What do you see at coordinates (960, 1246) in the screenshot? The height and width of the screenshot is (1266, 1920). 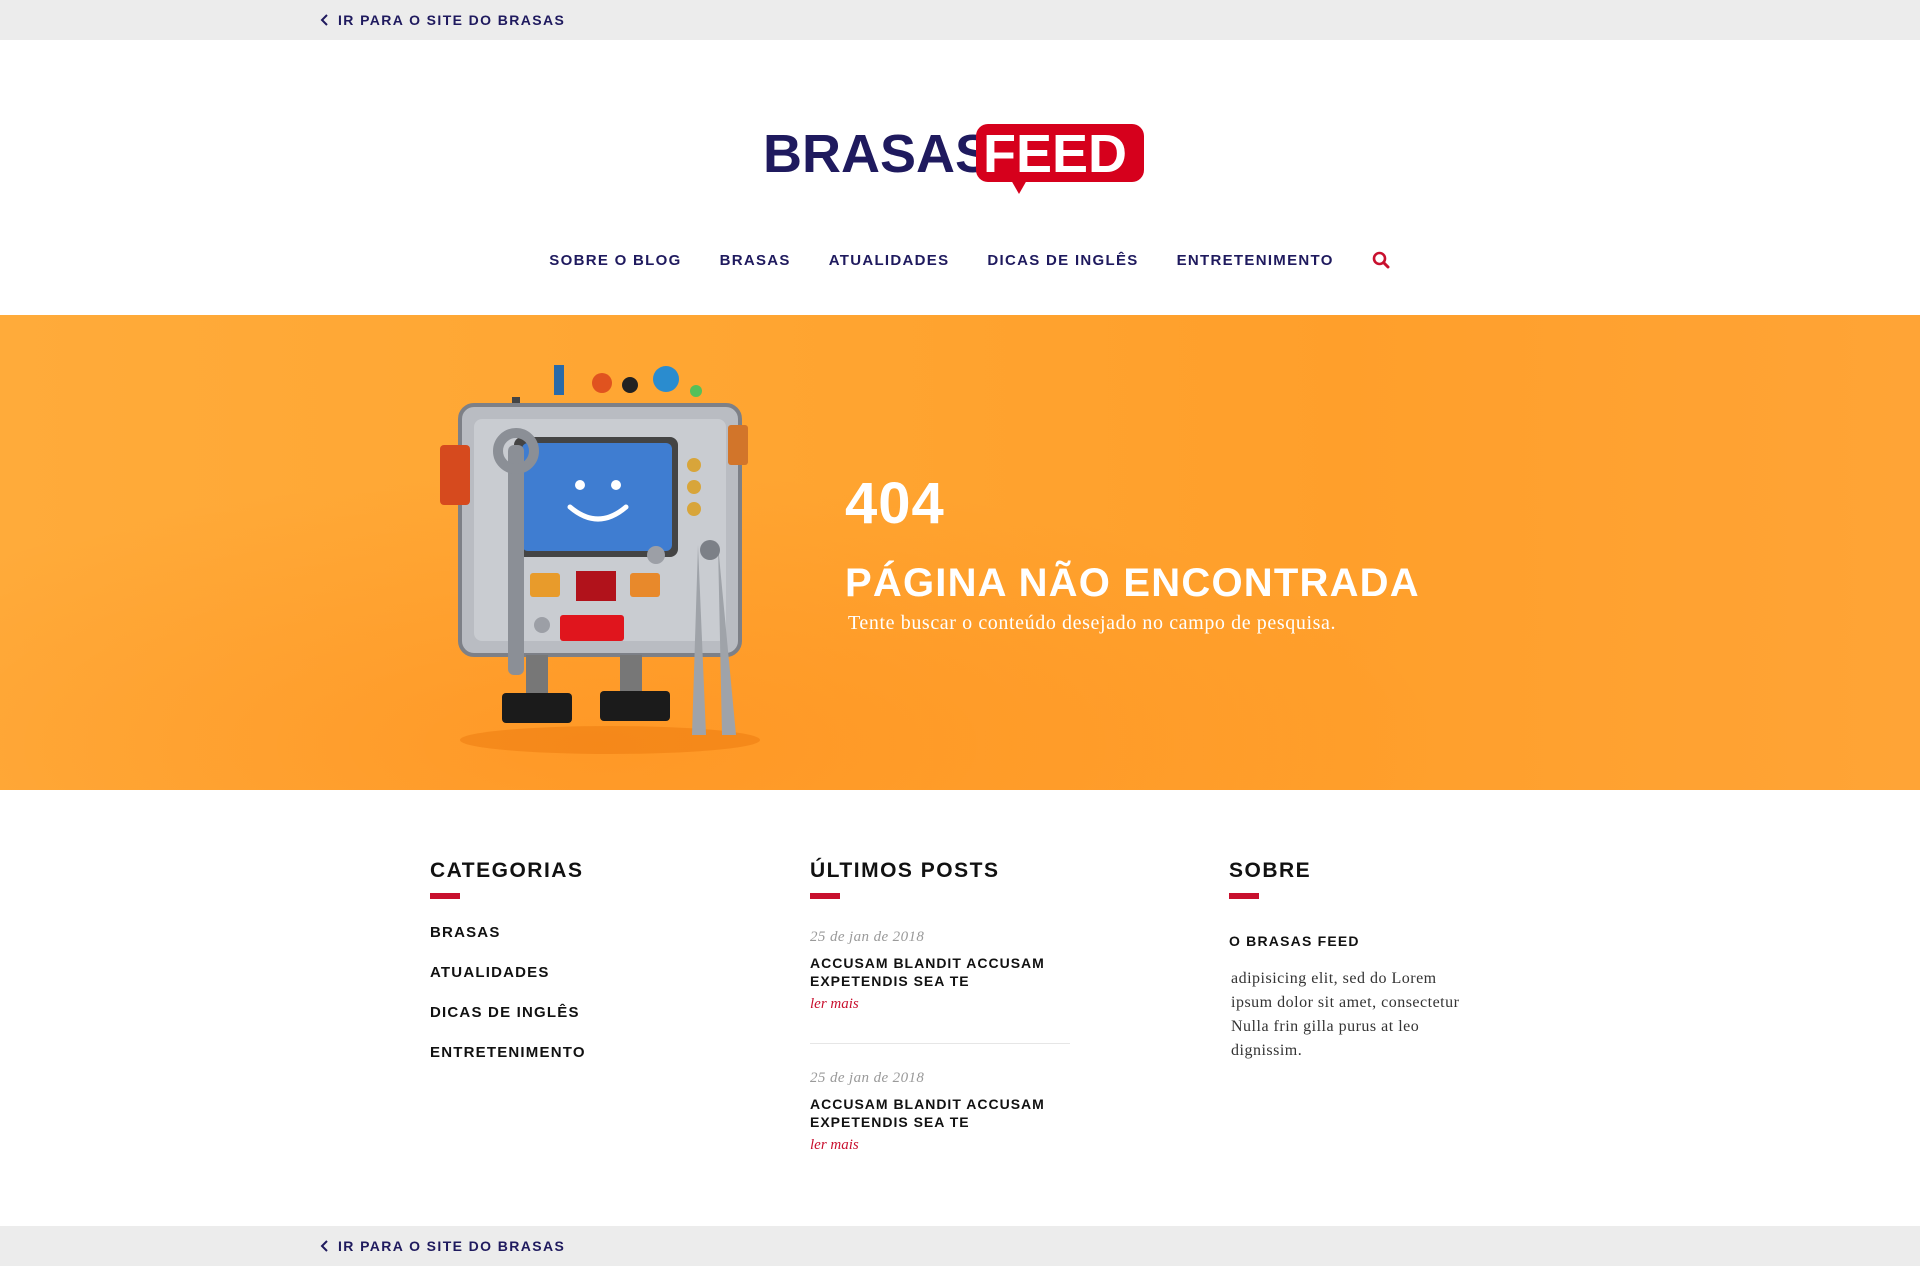 I see `bottom-bar: IR PARA O SITE DO BRASAS` at bounding box center [960, 1246].